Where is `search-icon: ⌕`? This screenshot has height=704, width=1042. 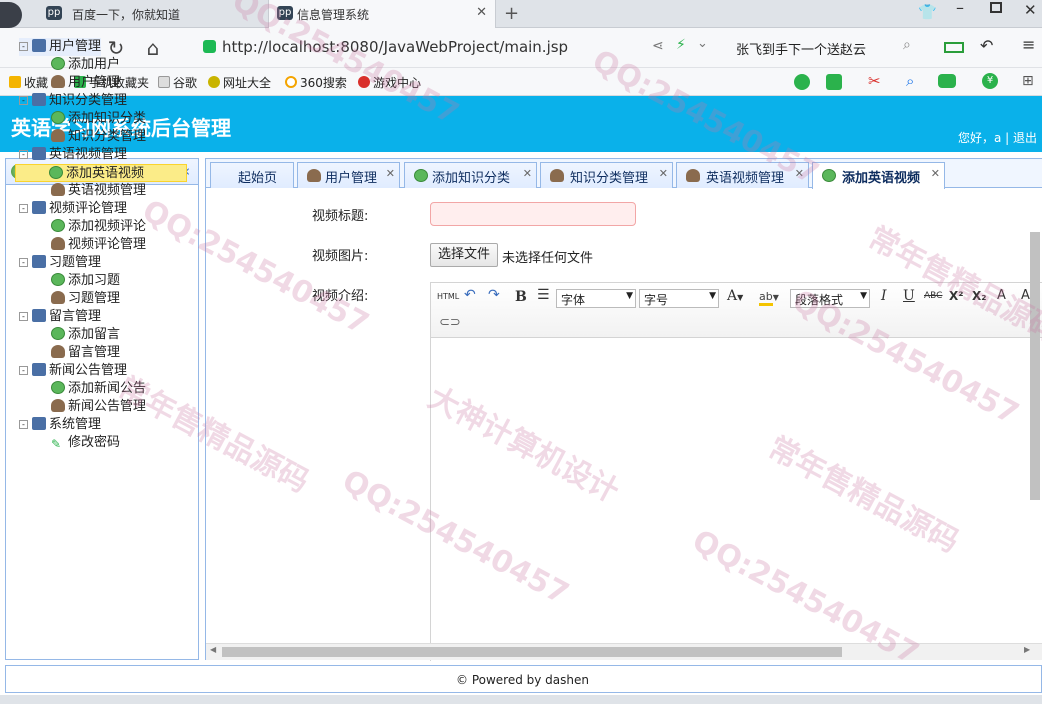 search-icon: ⌕ is located at coordinates (907, 45).